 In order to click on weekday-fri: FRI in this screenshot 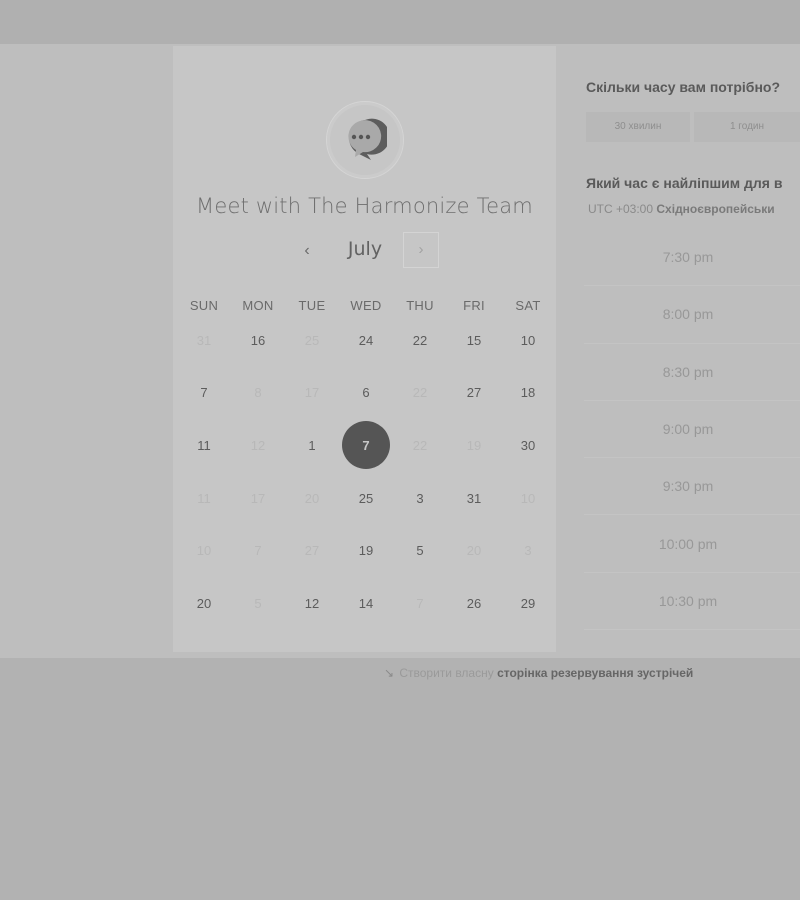, I will do `click(474, 305)`.